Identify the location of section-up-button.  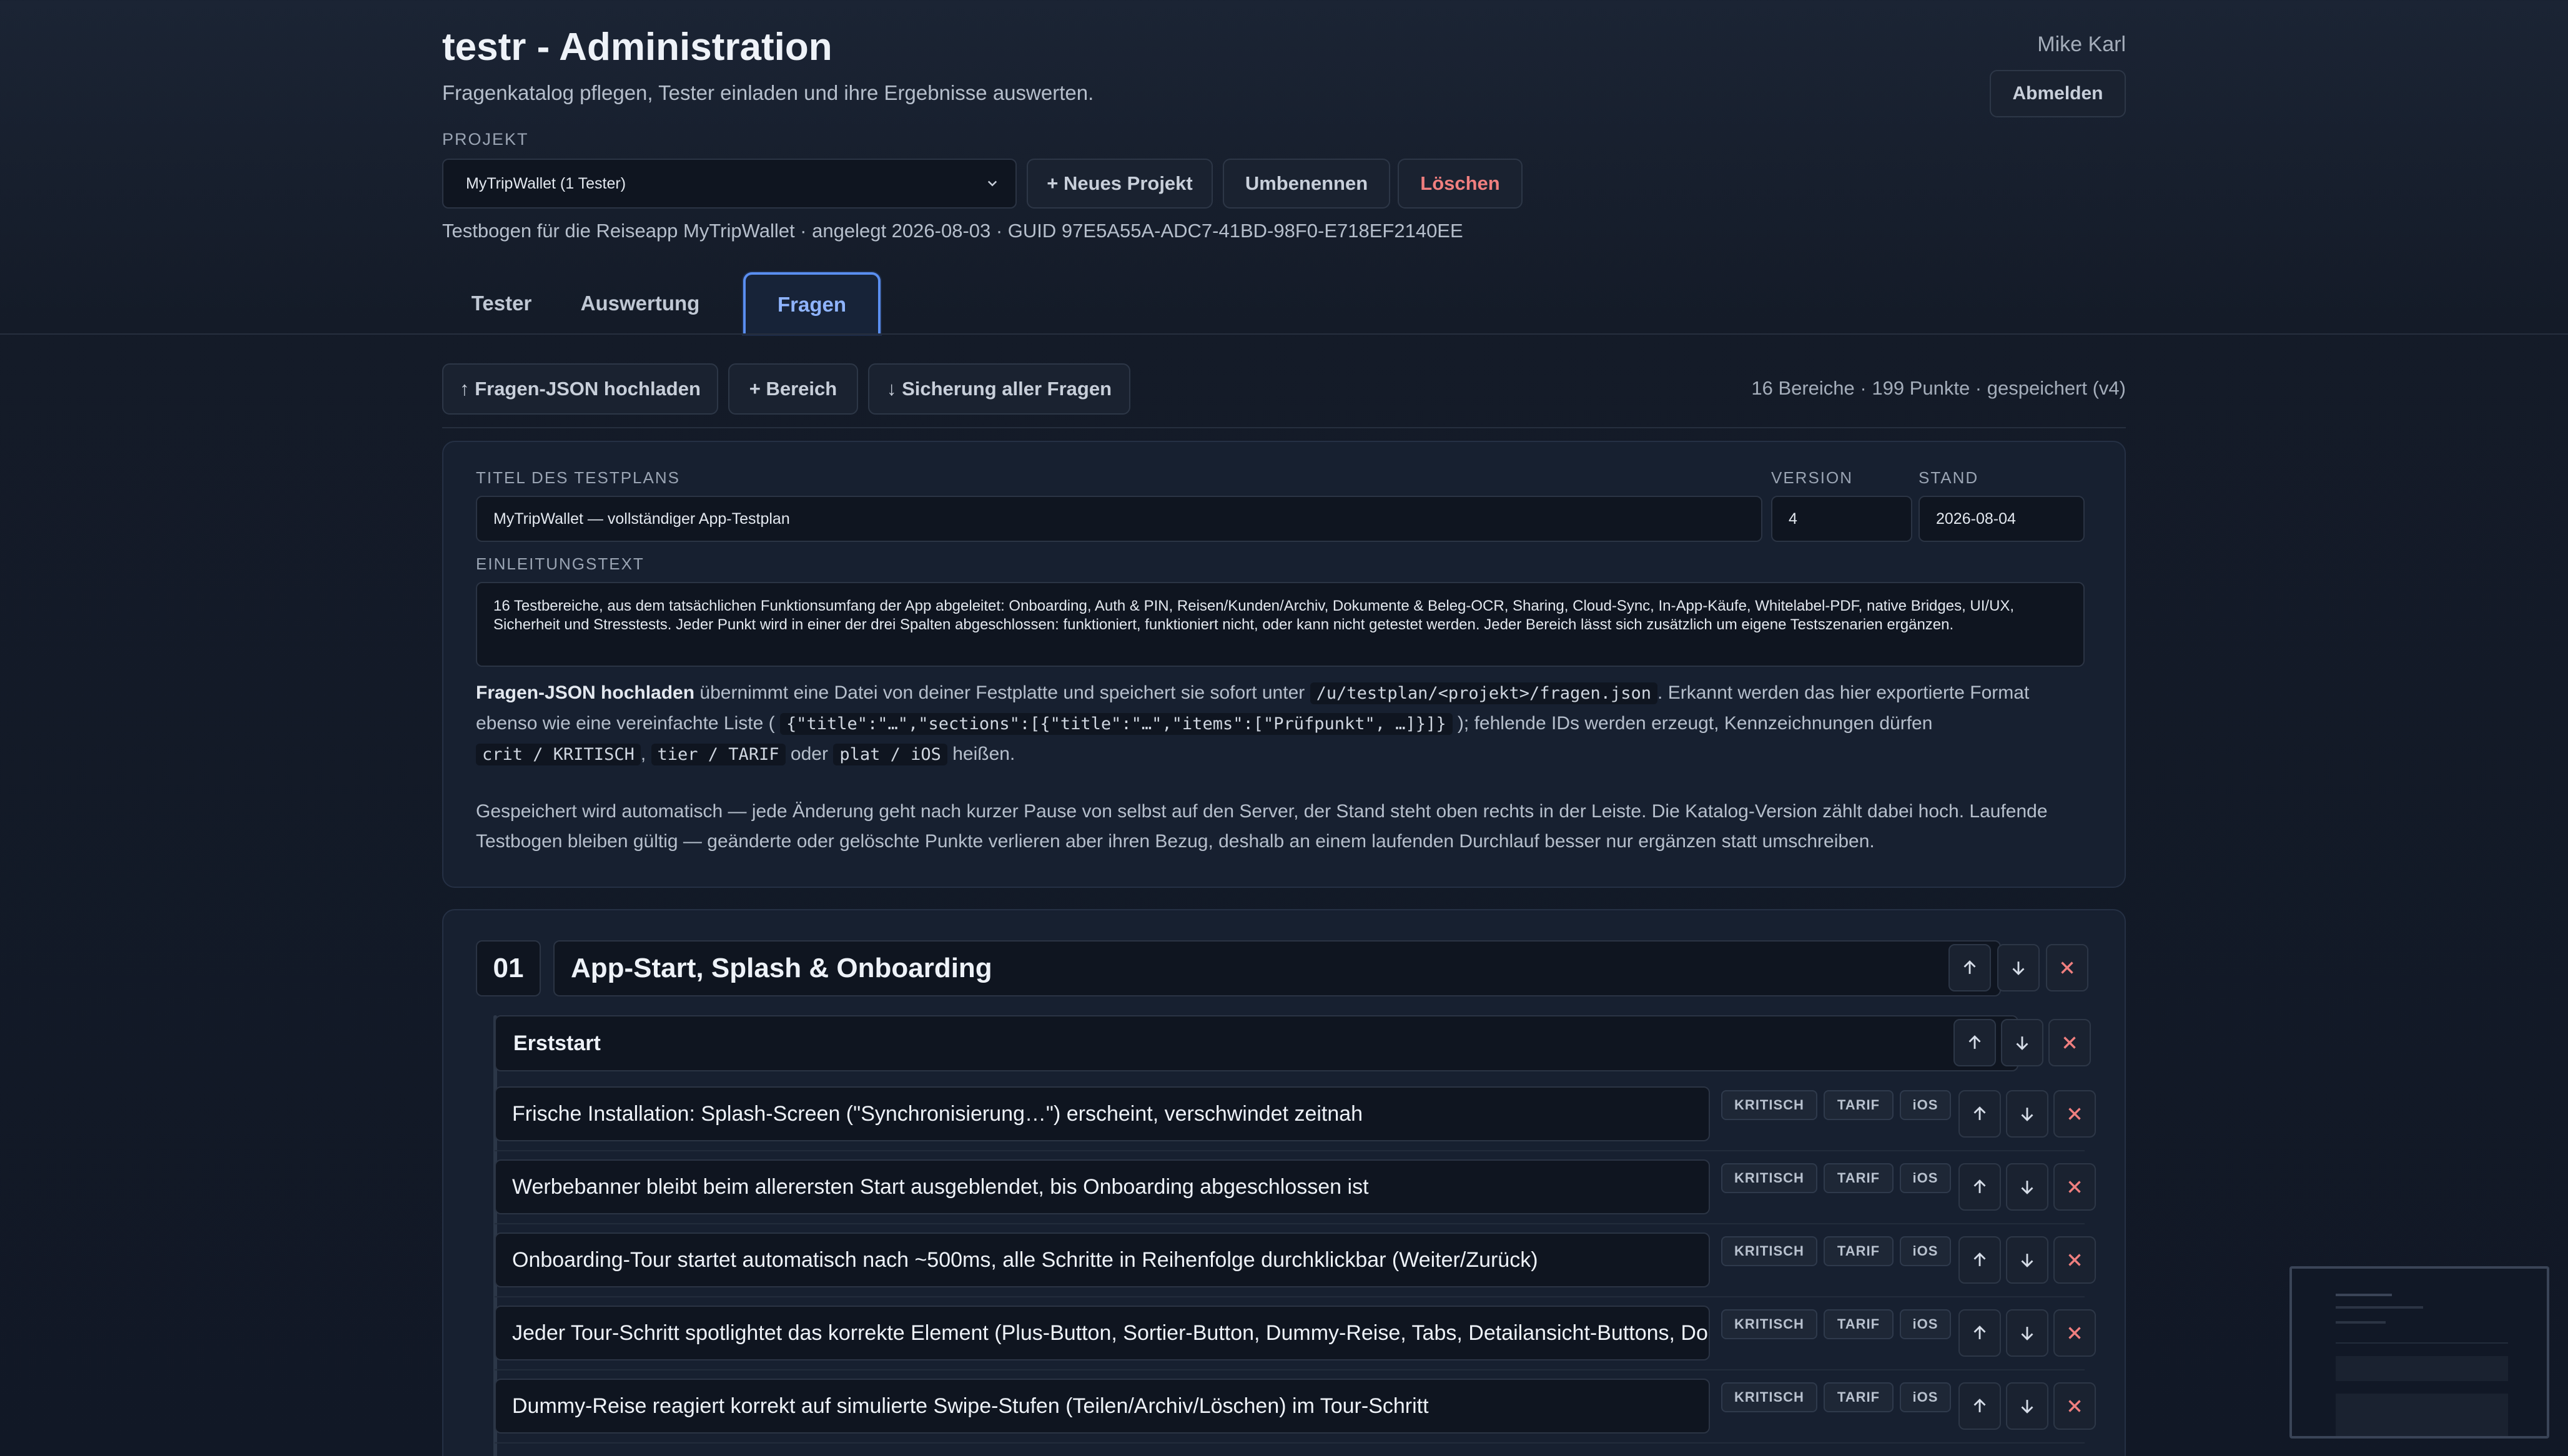
(1969, 967).